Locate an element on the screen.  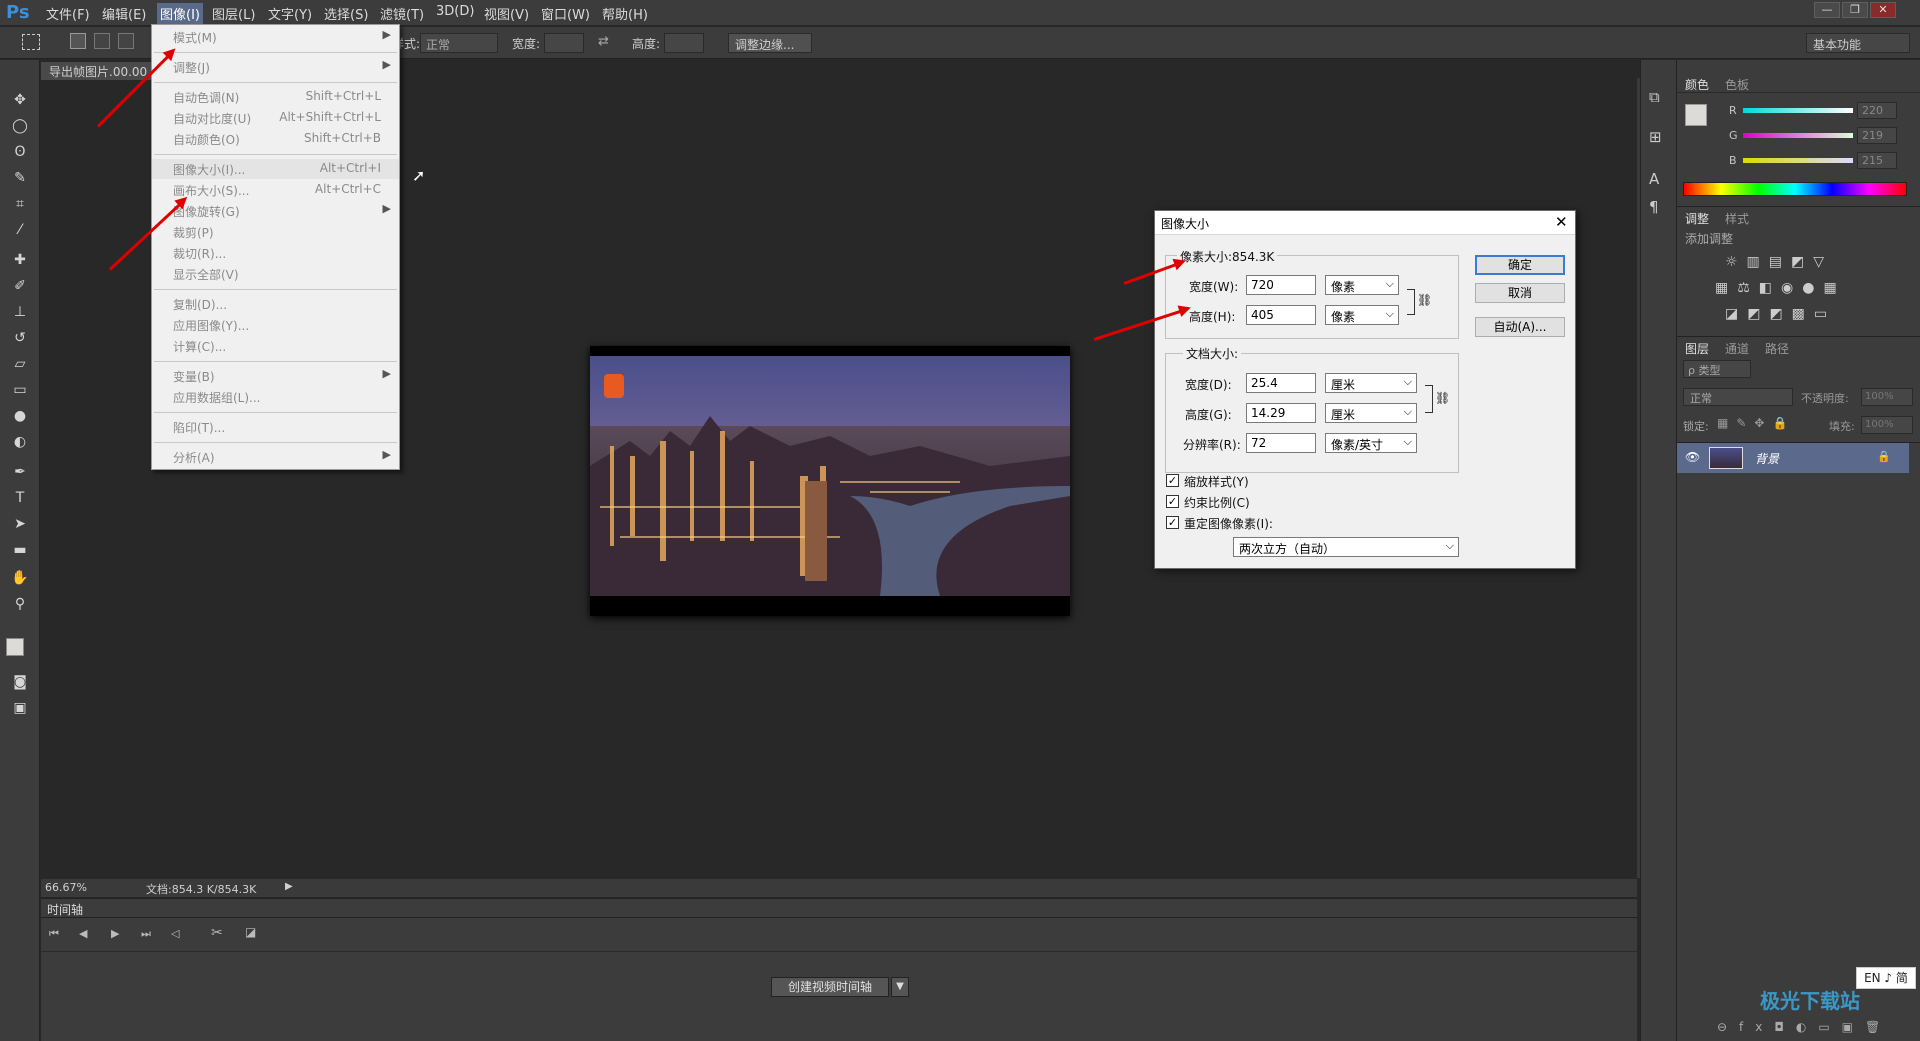
add-selection-icon is located at coordinates (102, 41).